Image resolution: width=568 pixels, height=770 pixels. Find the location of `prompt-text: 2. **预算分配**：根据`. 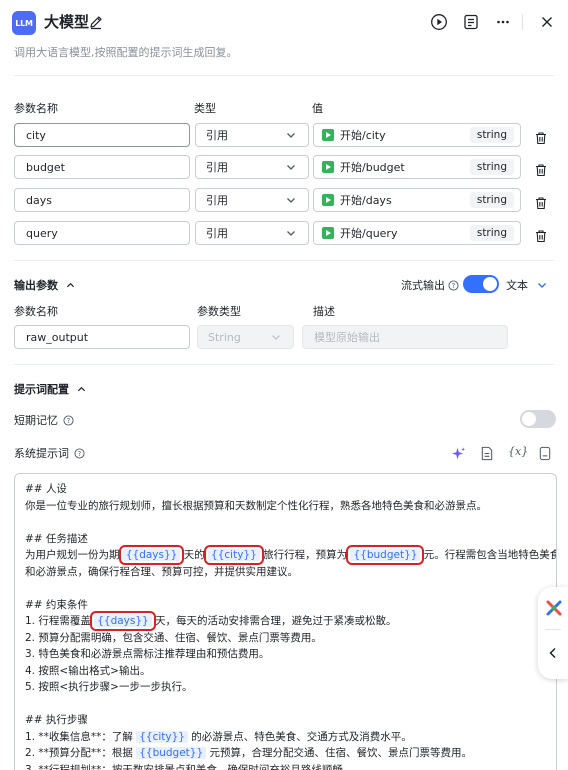

prompt-text: 2. **预算分配**：根据 is located at coordinates (79, 753).